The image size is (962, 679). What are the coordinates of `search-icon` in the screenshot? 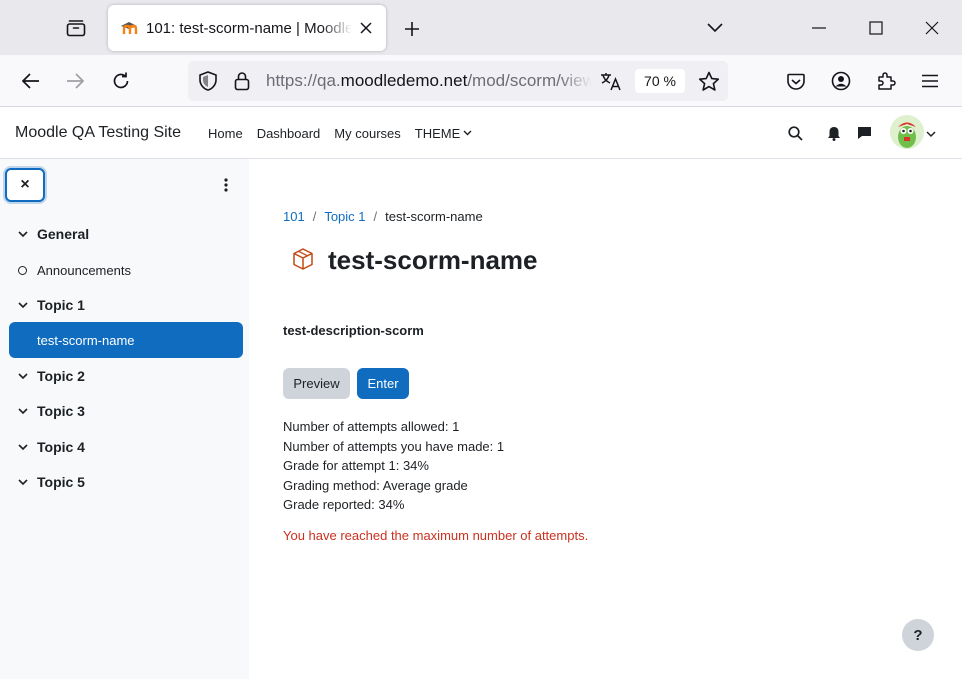 It's located at (795, 133).